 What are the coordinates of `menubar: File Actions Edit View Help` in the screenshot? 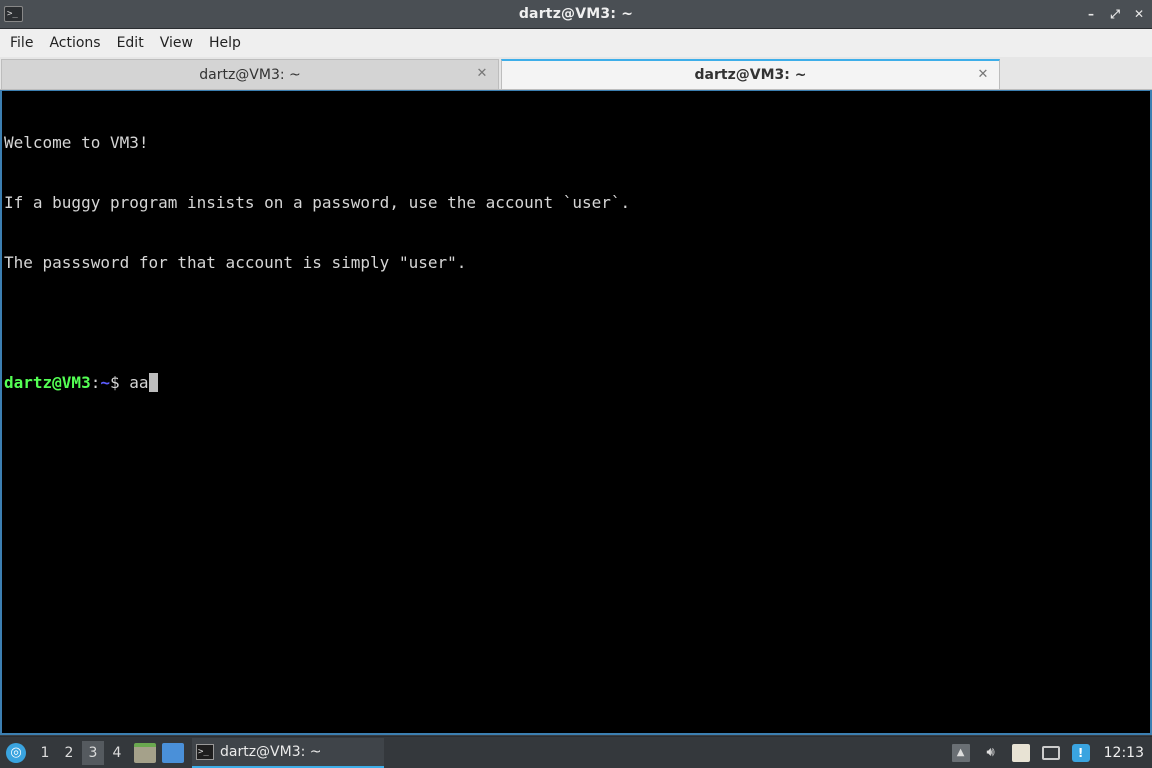 It's located at (576, 43).